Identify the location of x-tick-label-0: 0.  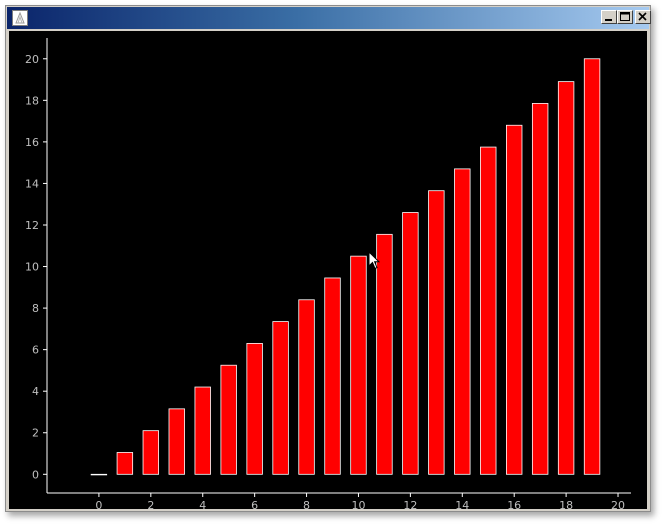
(98, 504).